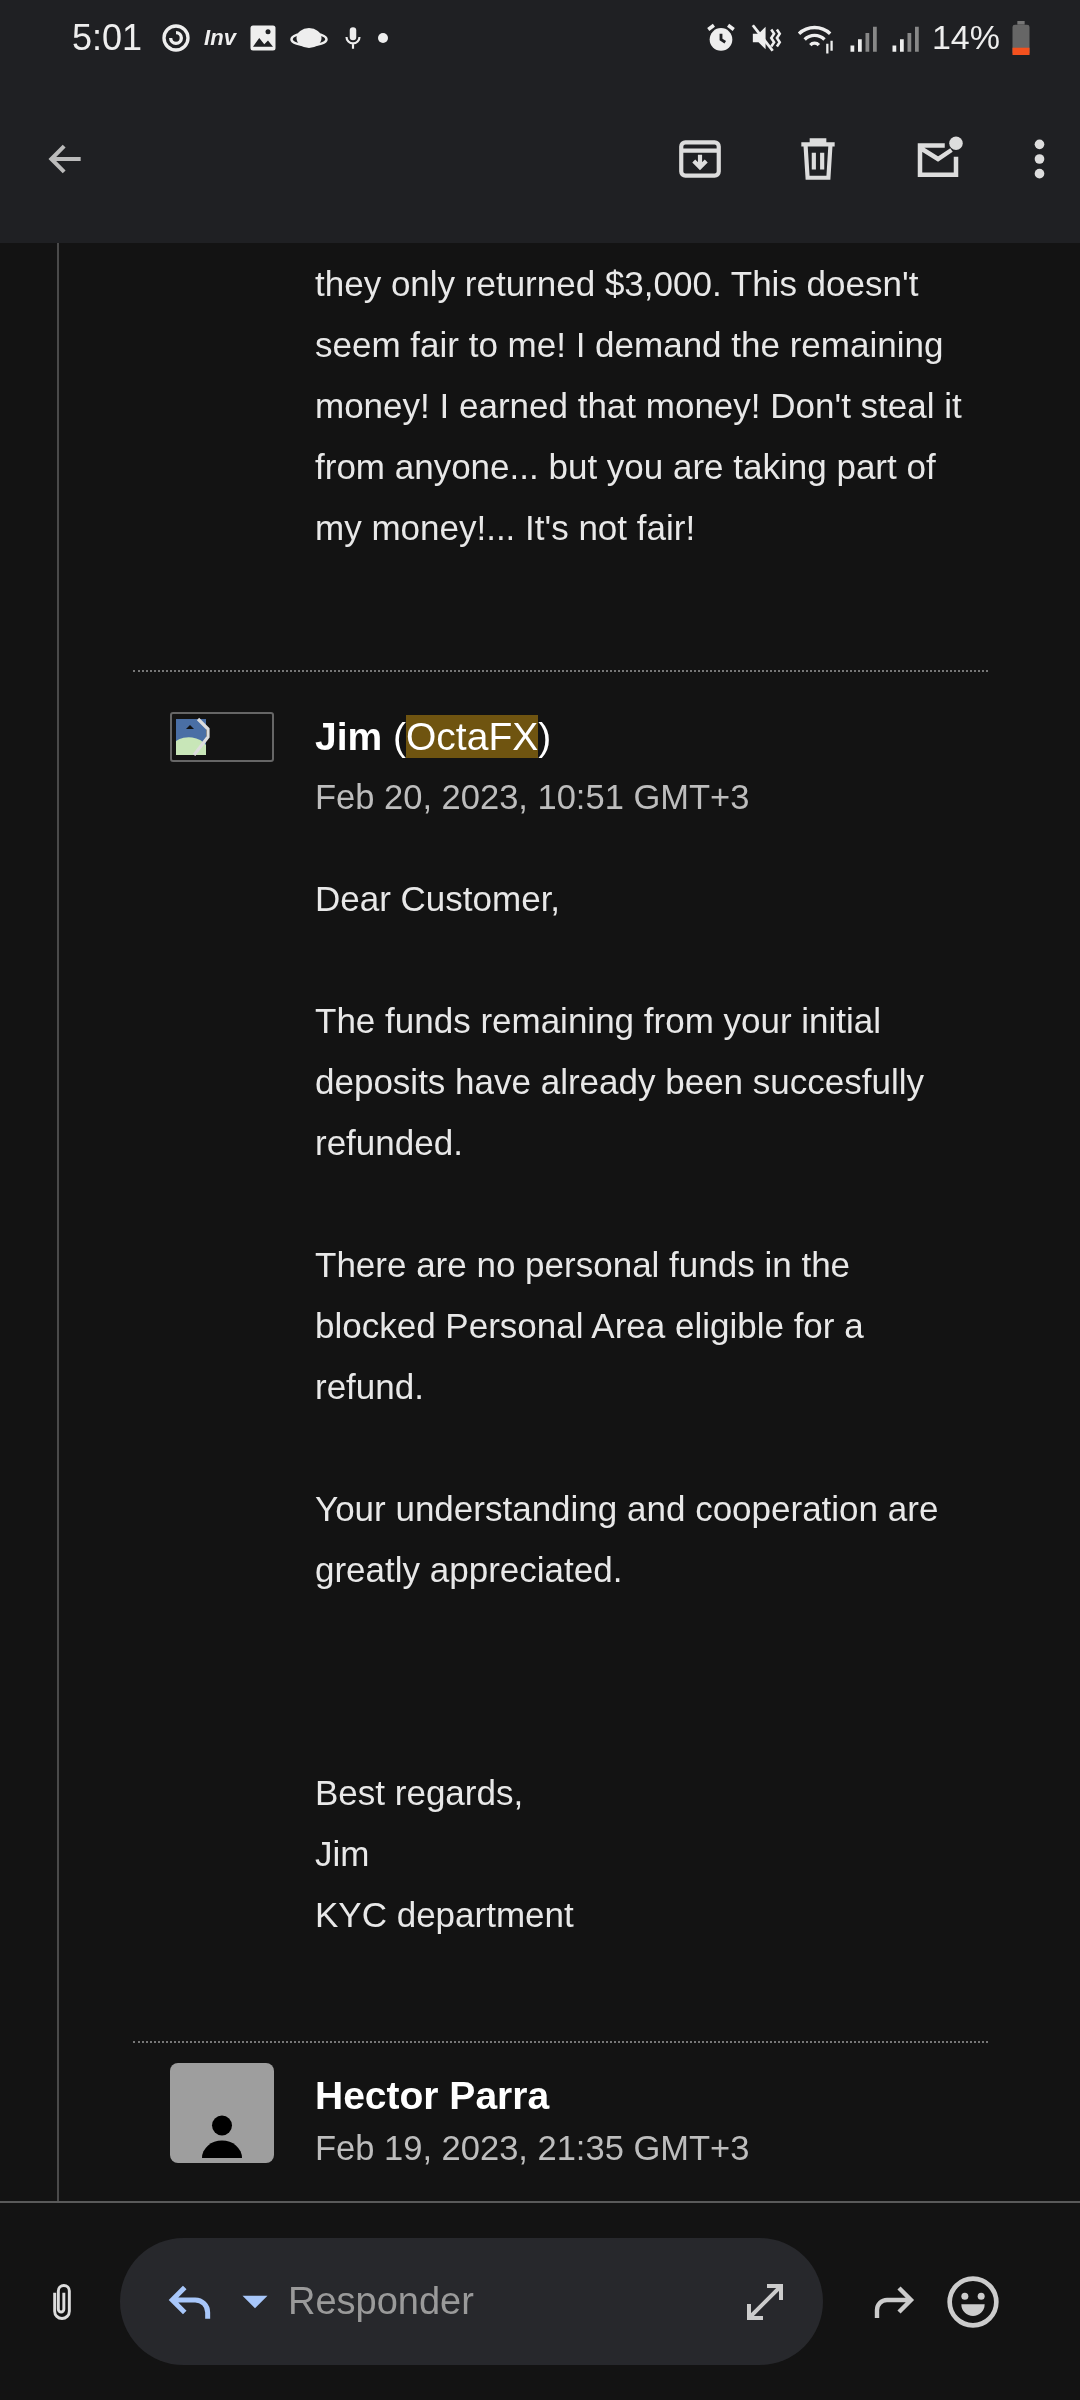 The image size is (1080, 2400). What do you see at coordinates (107, 37) in the screenshot?
I see `status-time: 5:01` at bounding box center [107, 37].